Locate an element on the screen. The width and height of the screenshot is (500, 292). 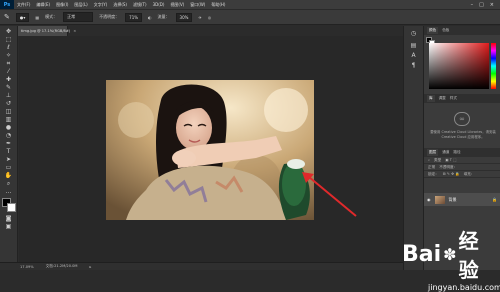
menu-item-window: 窗口(W) is located at coordinates (197, 5).